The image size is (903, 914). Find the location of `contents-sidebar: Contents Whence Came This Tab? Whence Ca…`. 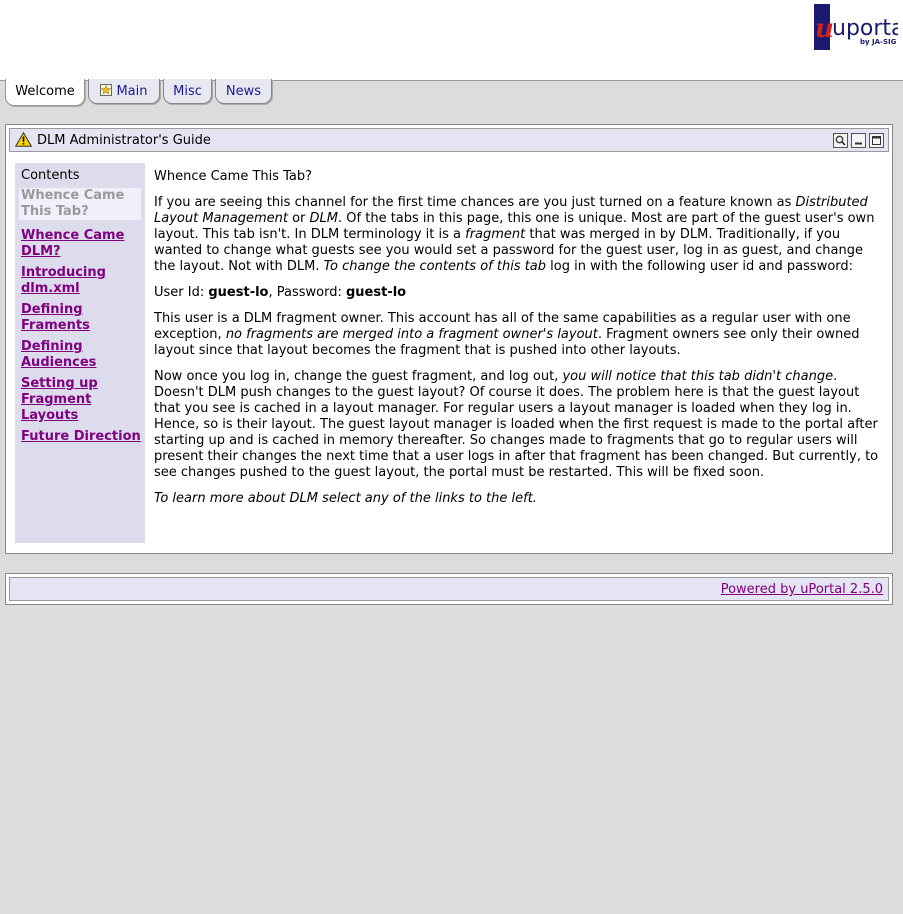

contents-sidebar: Contents Whence Came This Tab? Whence Ca… is located at coordinates (80, 353).